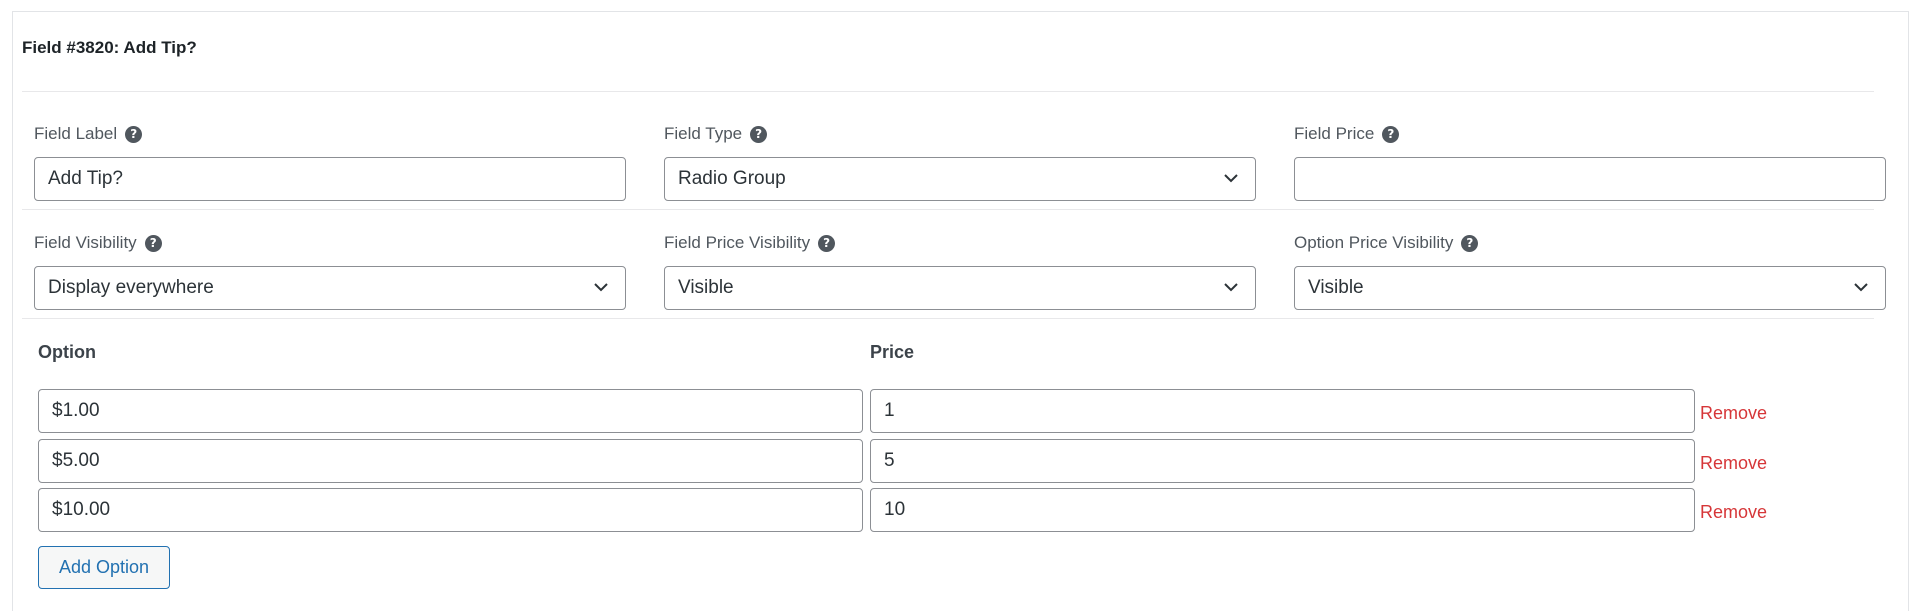 Image resolution: width=1920 pixels, height=611 pixels. What do you see at coordinates (1590, 288) in the screenshot?
I see `option-price-visibility-select: Visible` at bounding box center [1590, 288].